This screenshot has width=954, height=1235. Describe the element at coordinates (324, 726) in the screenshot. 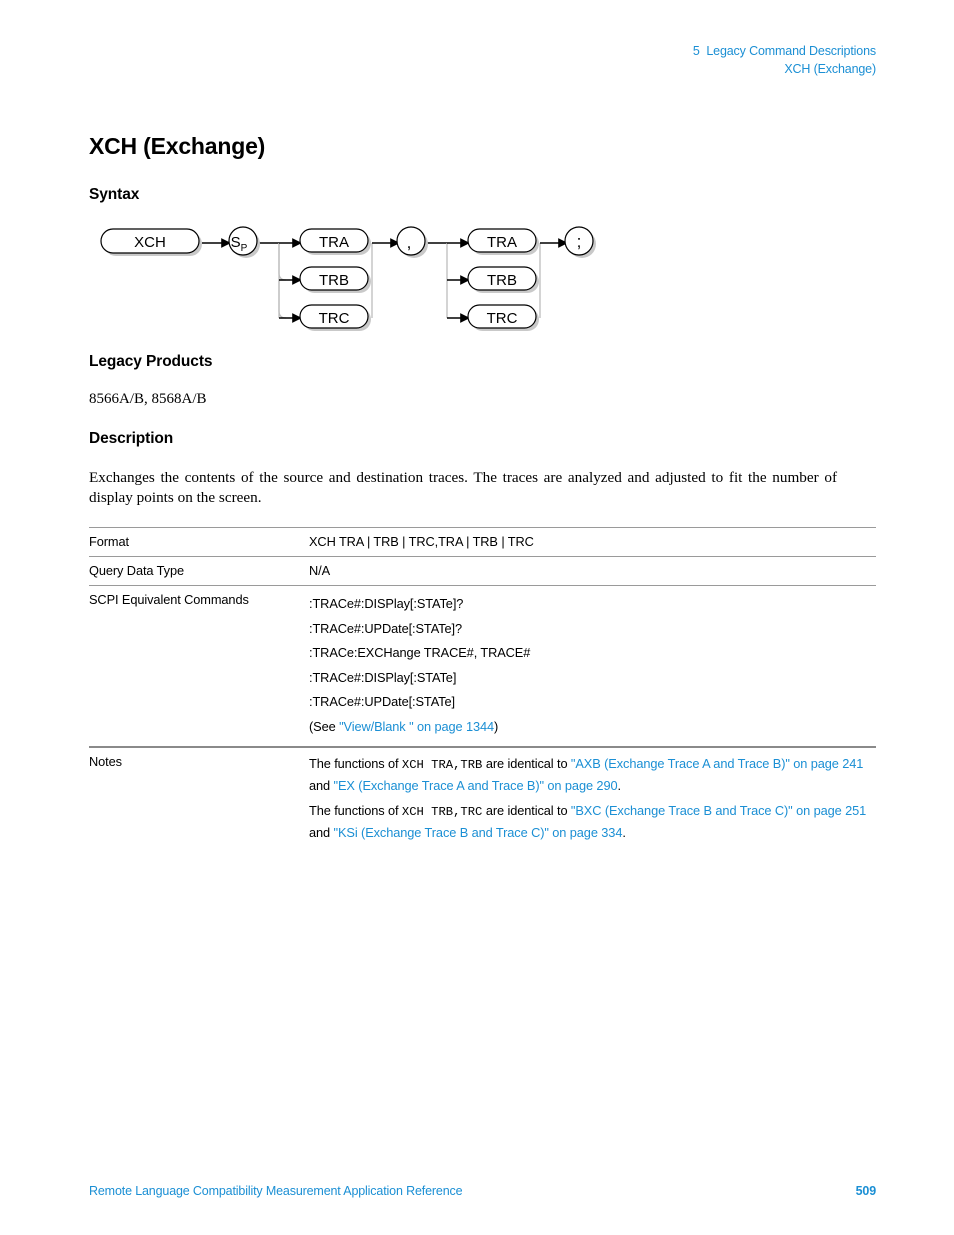

I see `see-prefix: (See` at that location.